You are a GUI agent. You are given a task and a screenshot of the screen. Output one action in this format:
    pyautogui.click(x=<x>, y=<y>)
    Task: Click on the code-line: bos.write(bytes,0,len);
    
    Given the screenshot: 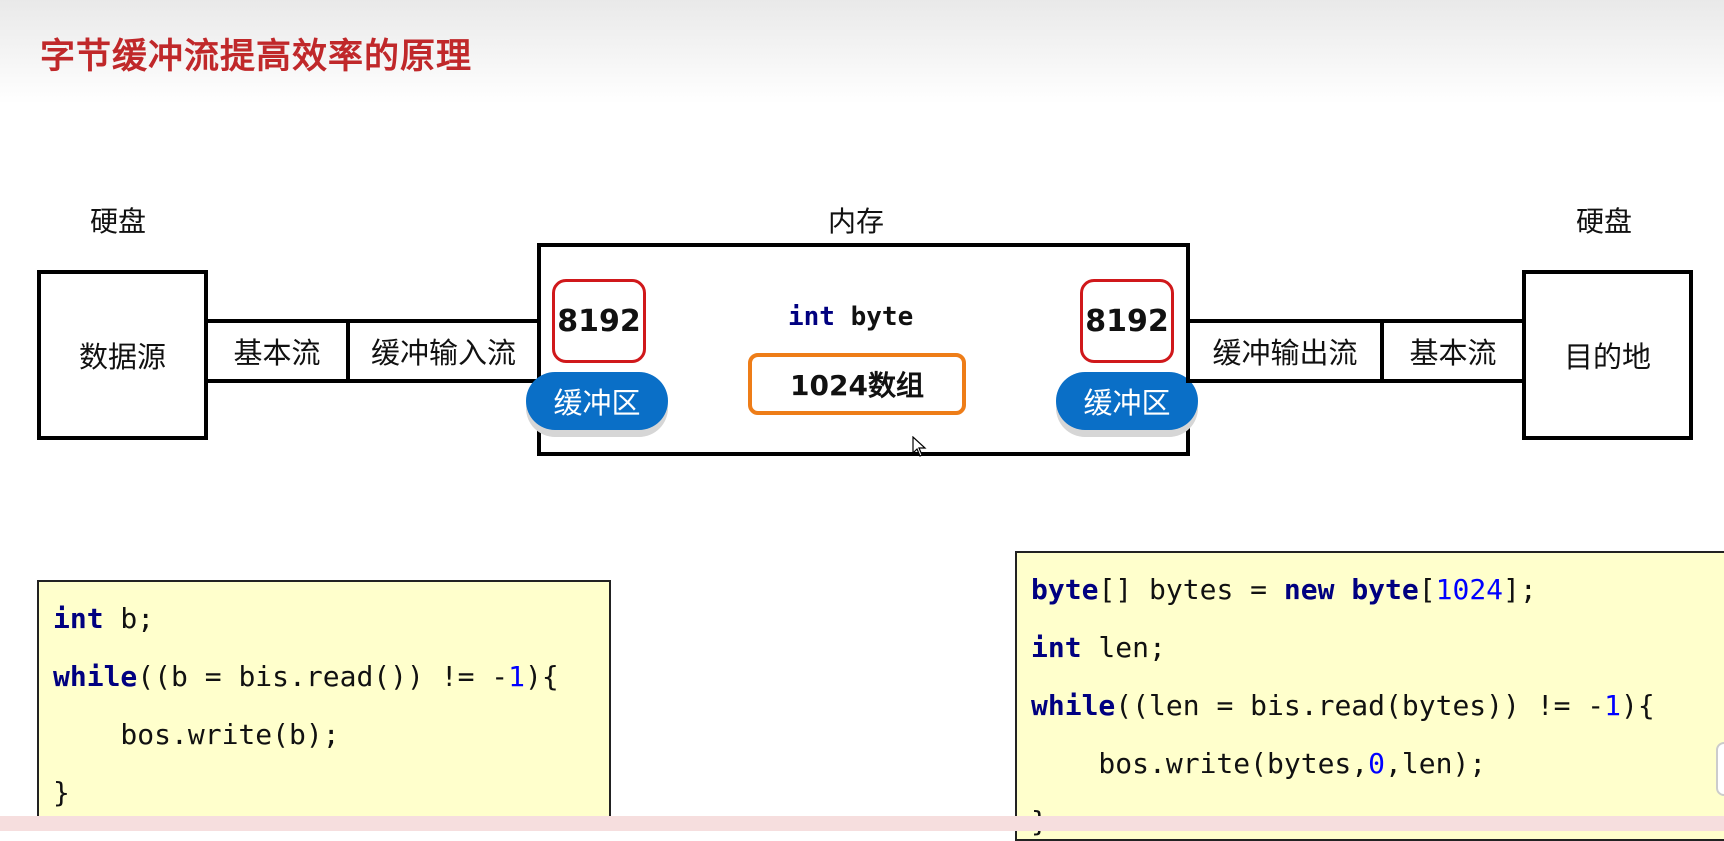 What is the action you would take?
    pyautogui.click(x=1258, y=763)
    